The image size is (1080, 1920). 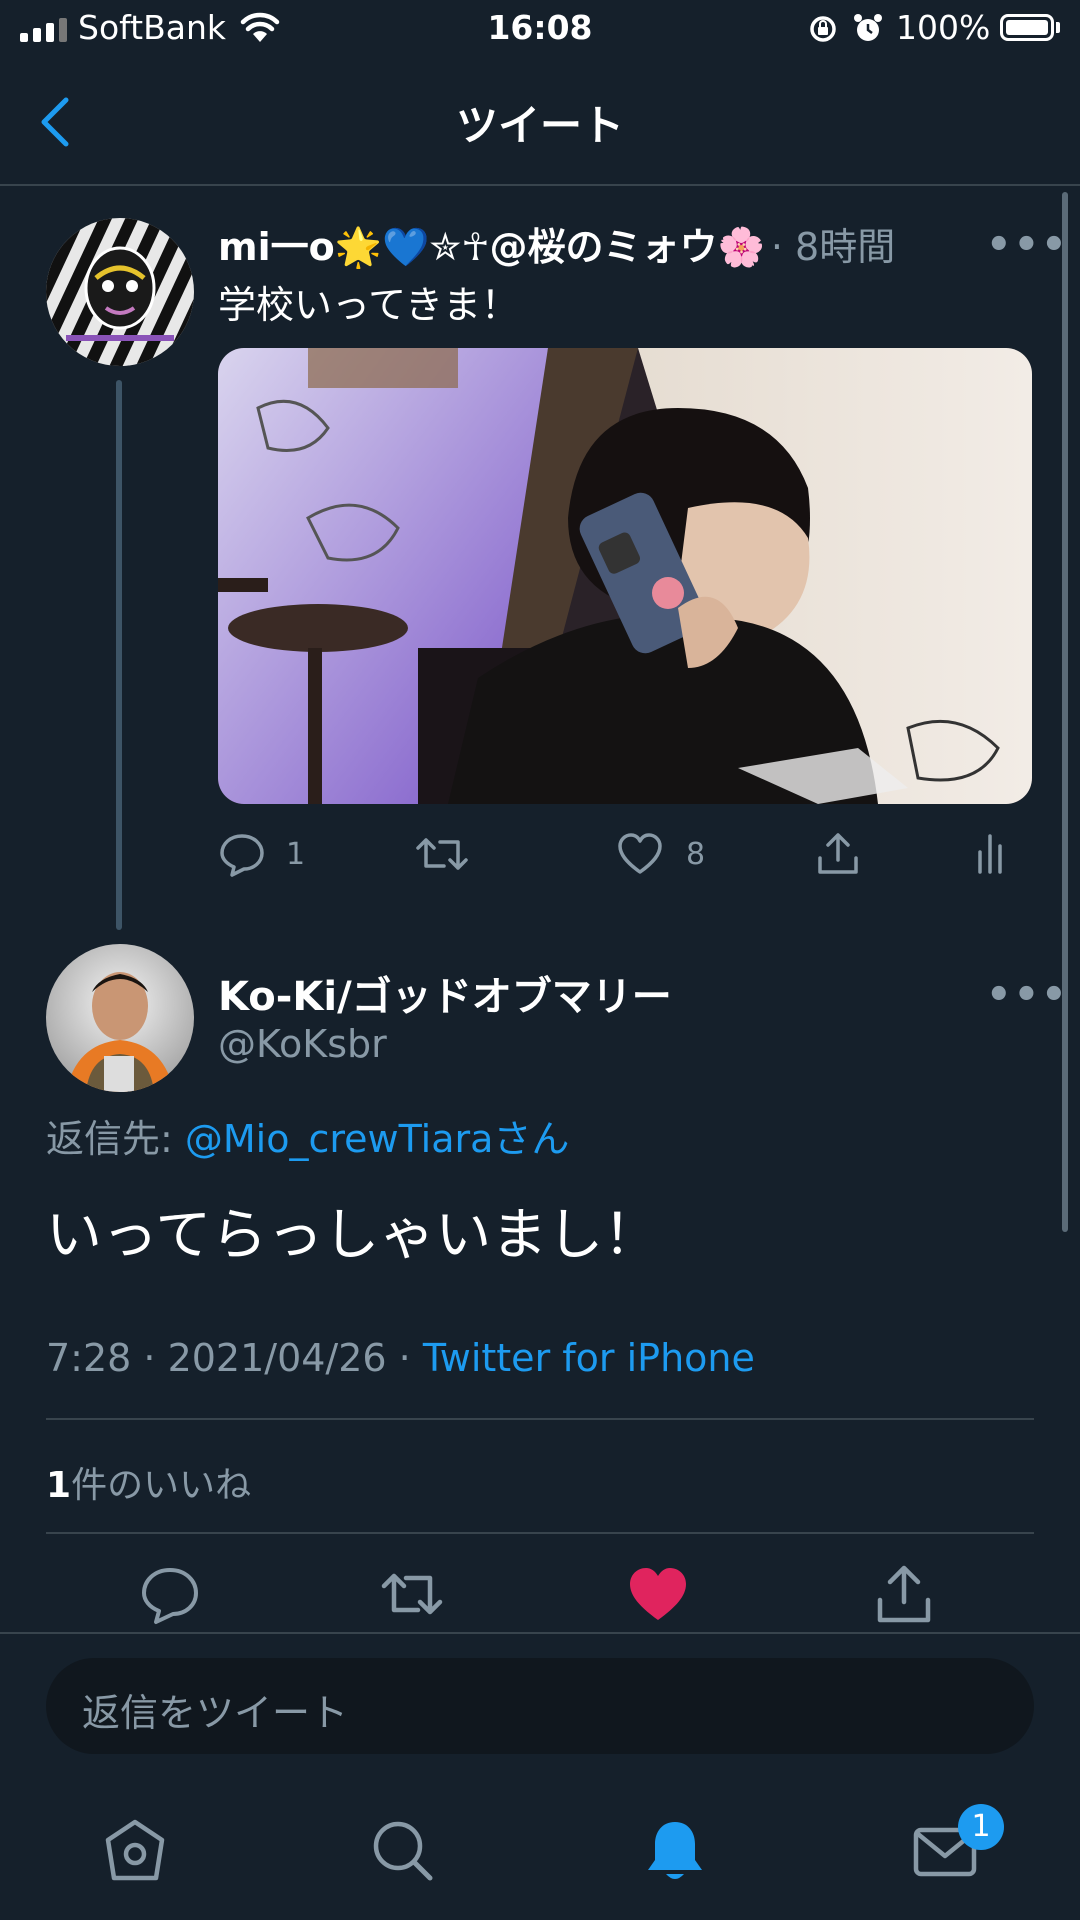 I want to click on parent-tweet-text: 学校いってきま！, so click(x=368, y=305).